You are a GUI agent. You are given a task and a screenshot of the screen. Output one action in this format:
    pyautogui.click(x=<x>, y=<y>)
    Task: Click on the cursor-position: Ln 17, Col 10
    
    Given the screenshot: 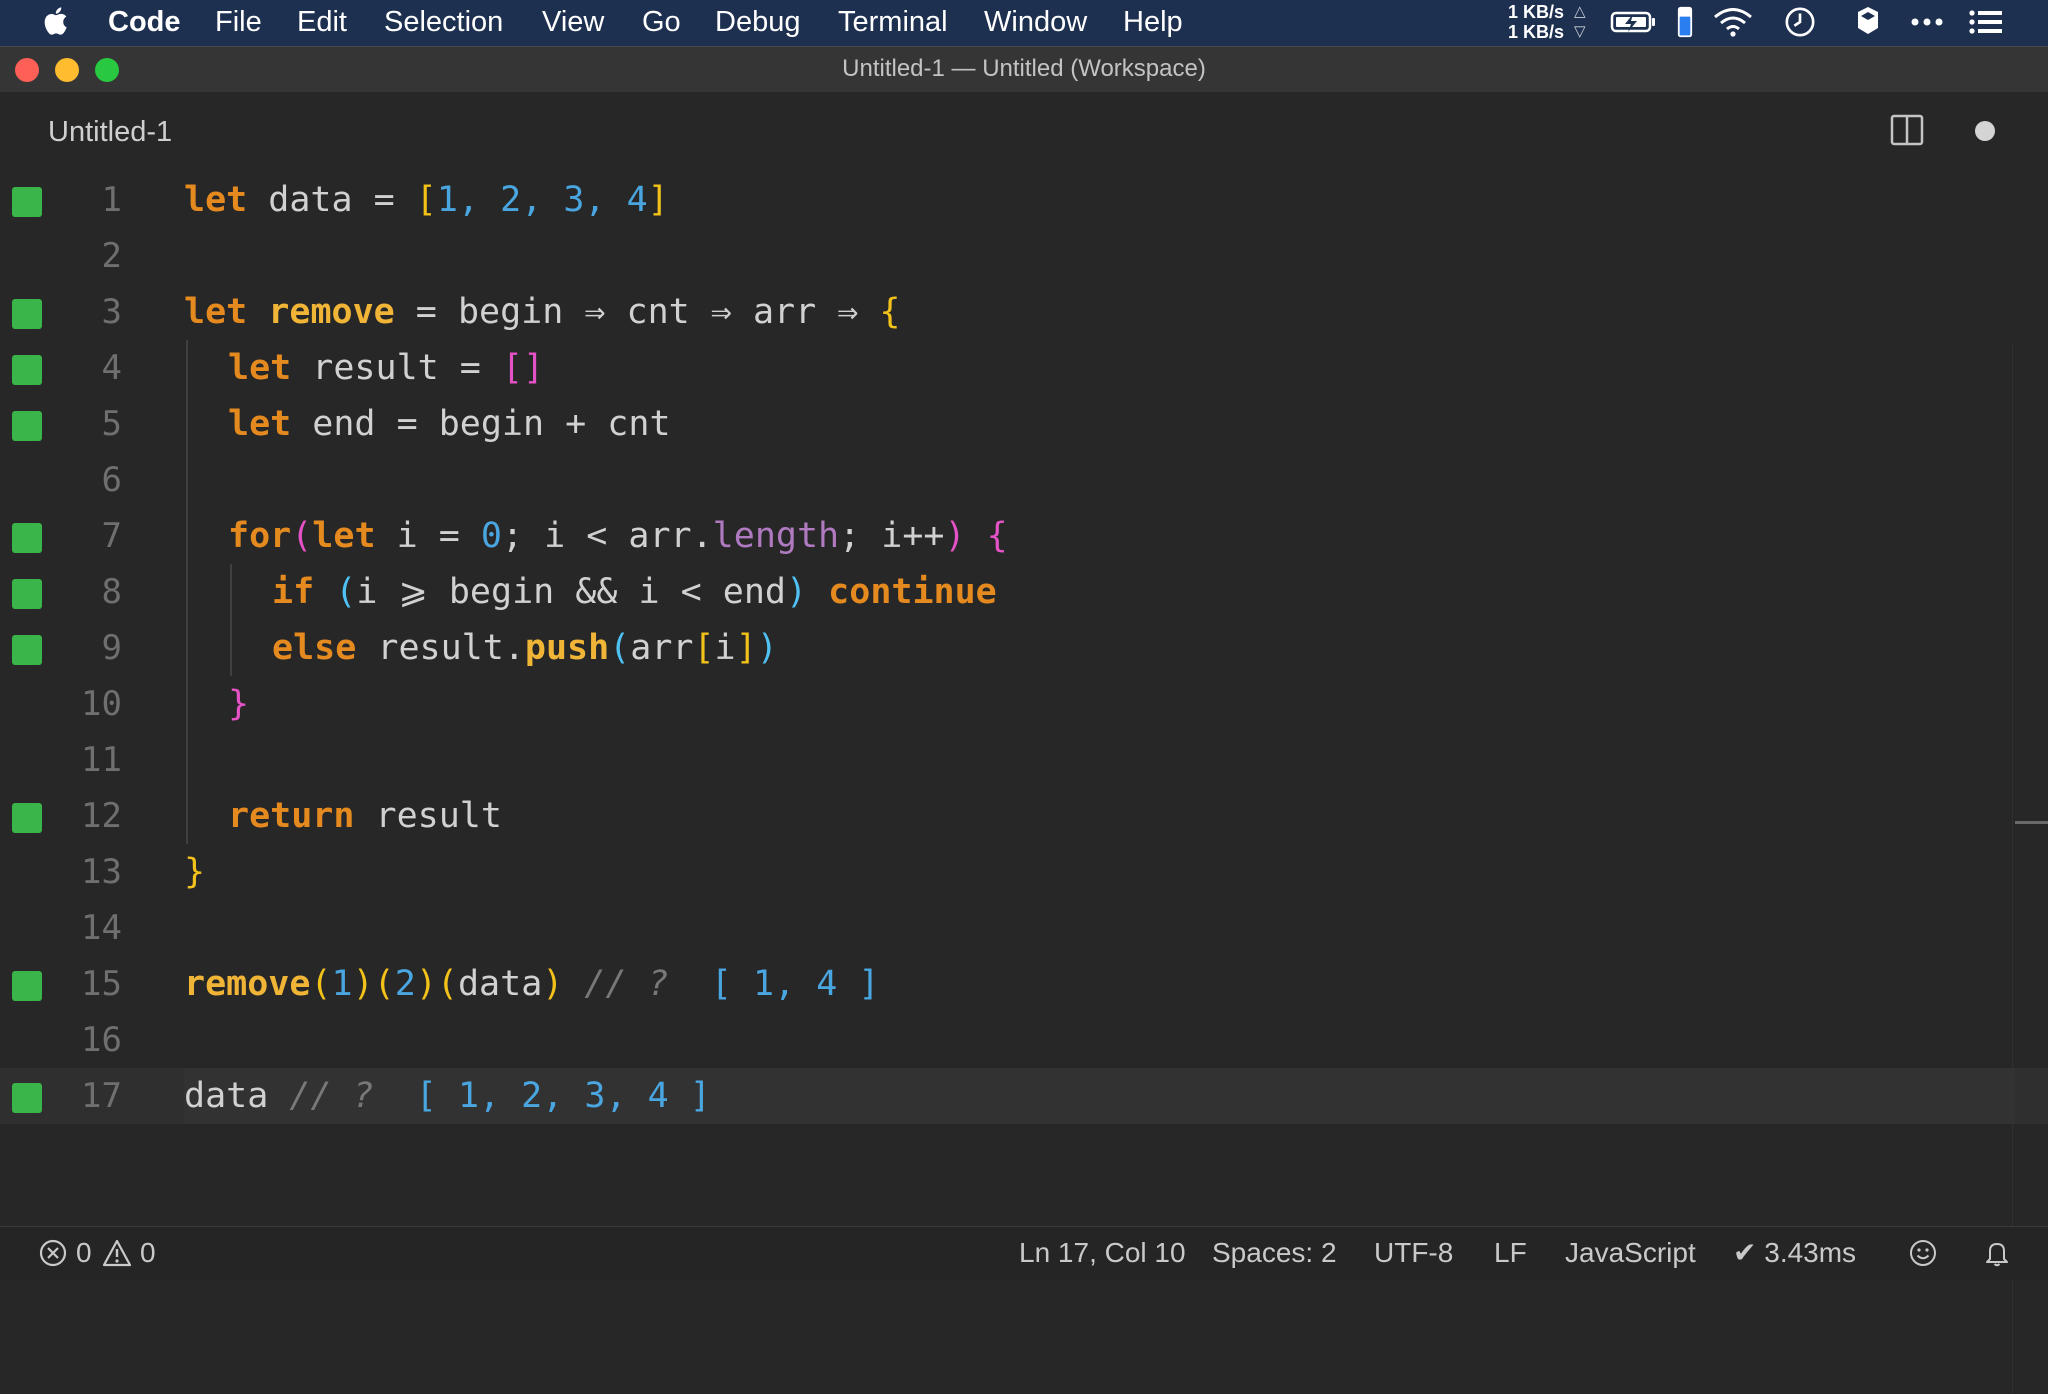 What is the action you would take?
    pyautogui.click(x=1102, y=1253)
    